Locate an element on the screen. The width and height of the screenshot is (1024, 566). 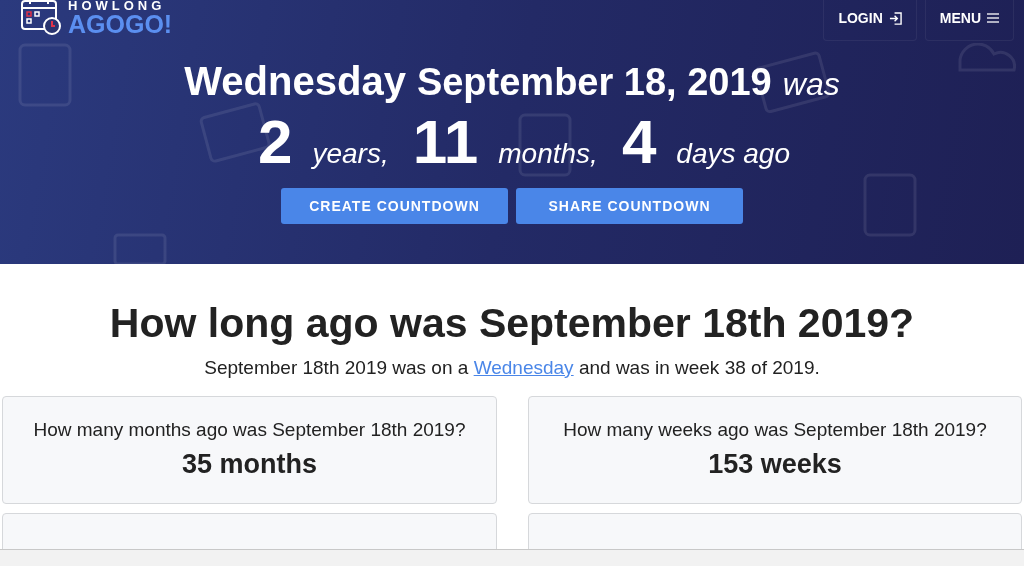
summary-sentence: September 18th 2019 was on a Wednesday and was in week 38 of 2019. is located at coordinates (512, 368).